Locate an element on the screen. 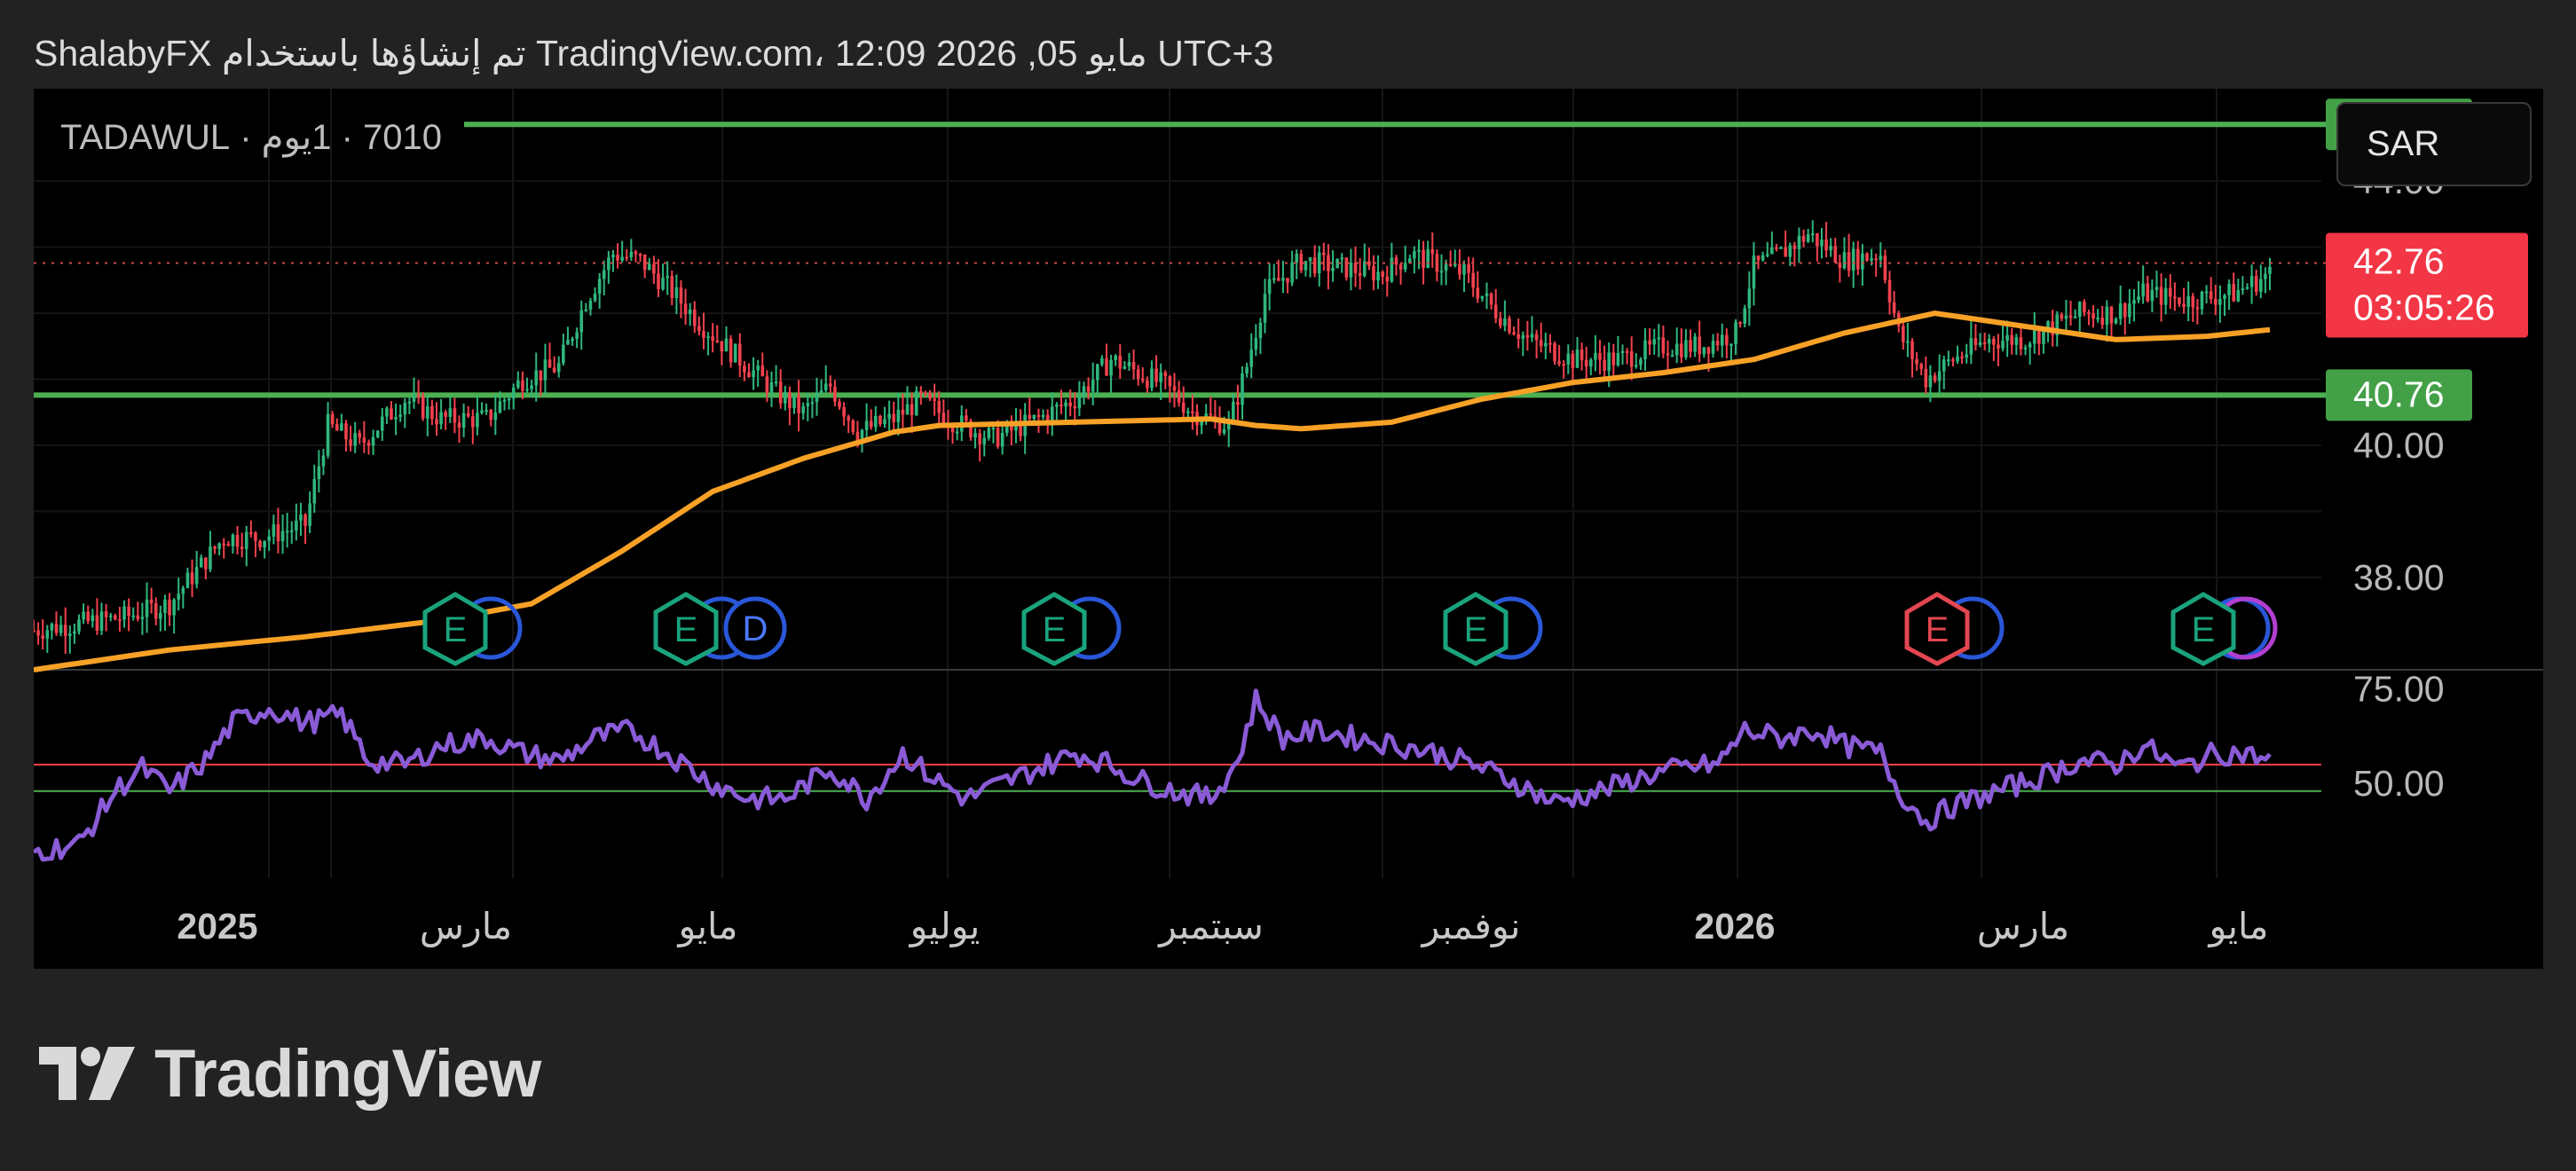  oscillator-scale: 75.00 50.00 is located at coordinates (2399, 736).